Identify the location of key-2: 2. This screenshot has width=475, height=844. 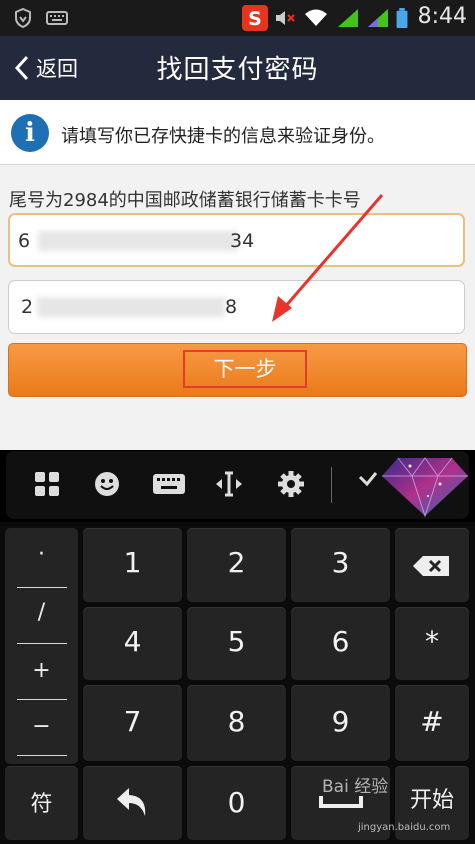
(236, 565).